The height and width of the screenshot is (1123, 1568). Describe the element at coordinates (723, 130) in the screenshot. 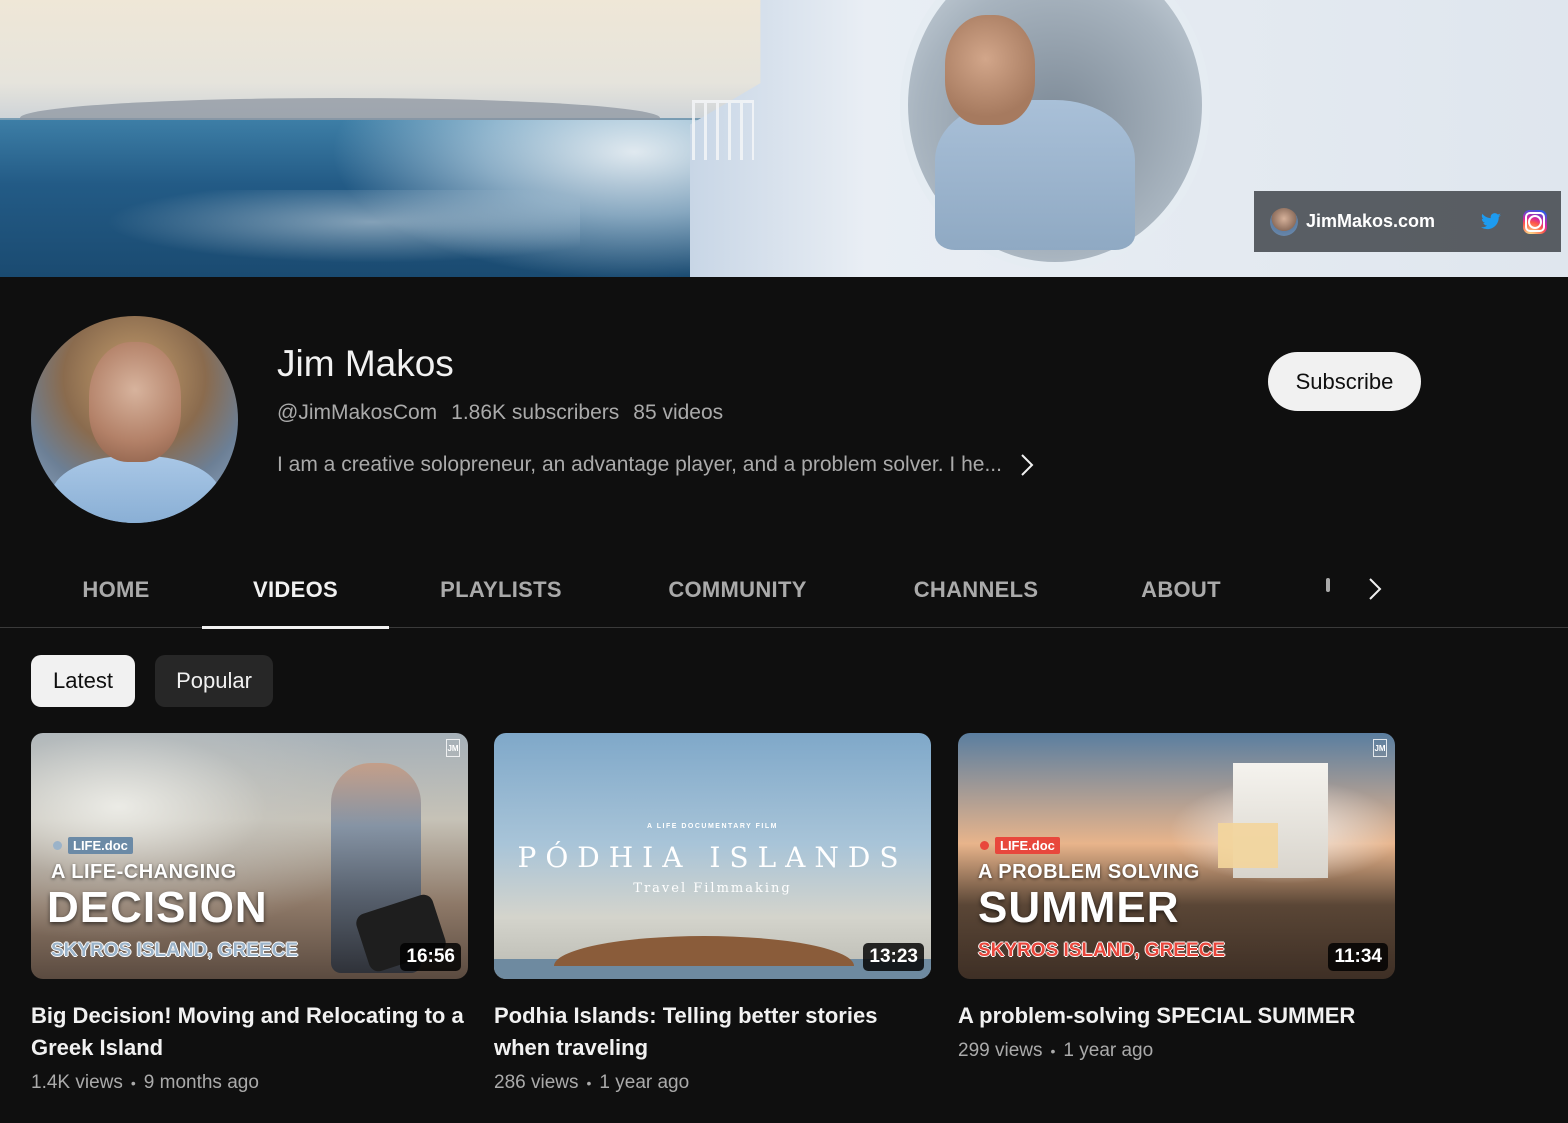

I see `banner-railing` at that location.